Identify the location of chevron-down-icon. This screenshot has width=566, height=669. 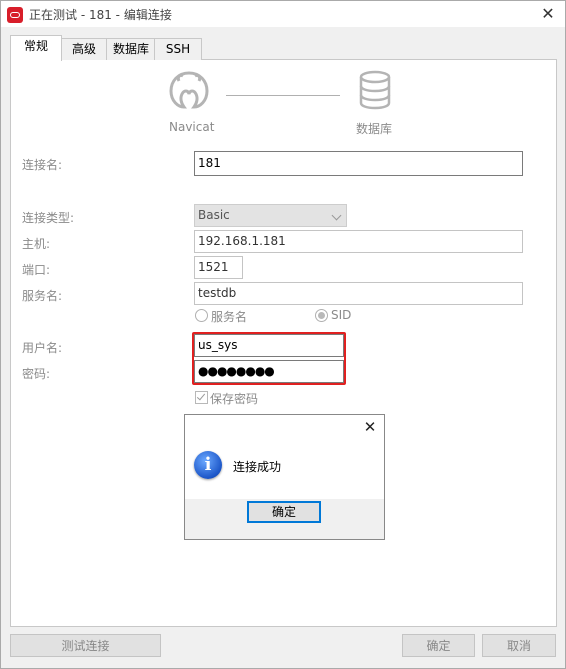
(336, 215).